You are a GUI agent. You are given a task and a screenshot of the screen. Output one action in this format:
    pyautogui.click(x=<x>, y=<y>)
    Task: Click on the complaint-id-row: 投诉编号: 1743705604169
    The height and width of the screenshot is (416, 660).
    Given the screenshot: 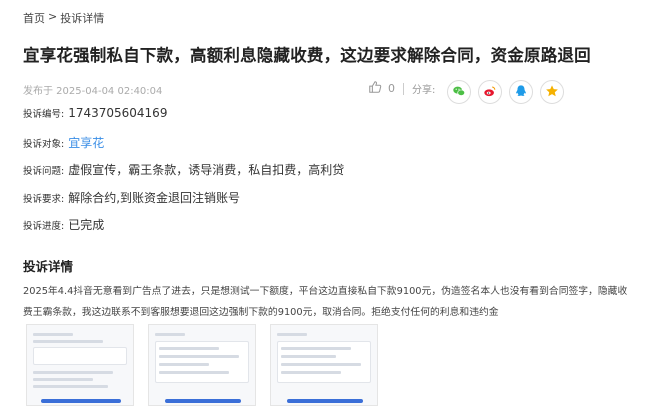 What is the action you would take?
    pyautogui.click(x=95, y=113)
    